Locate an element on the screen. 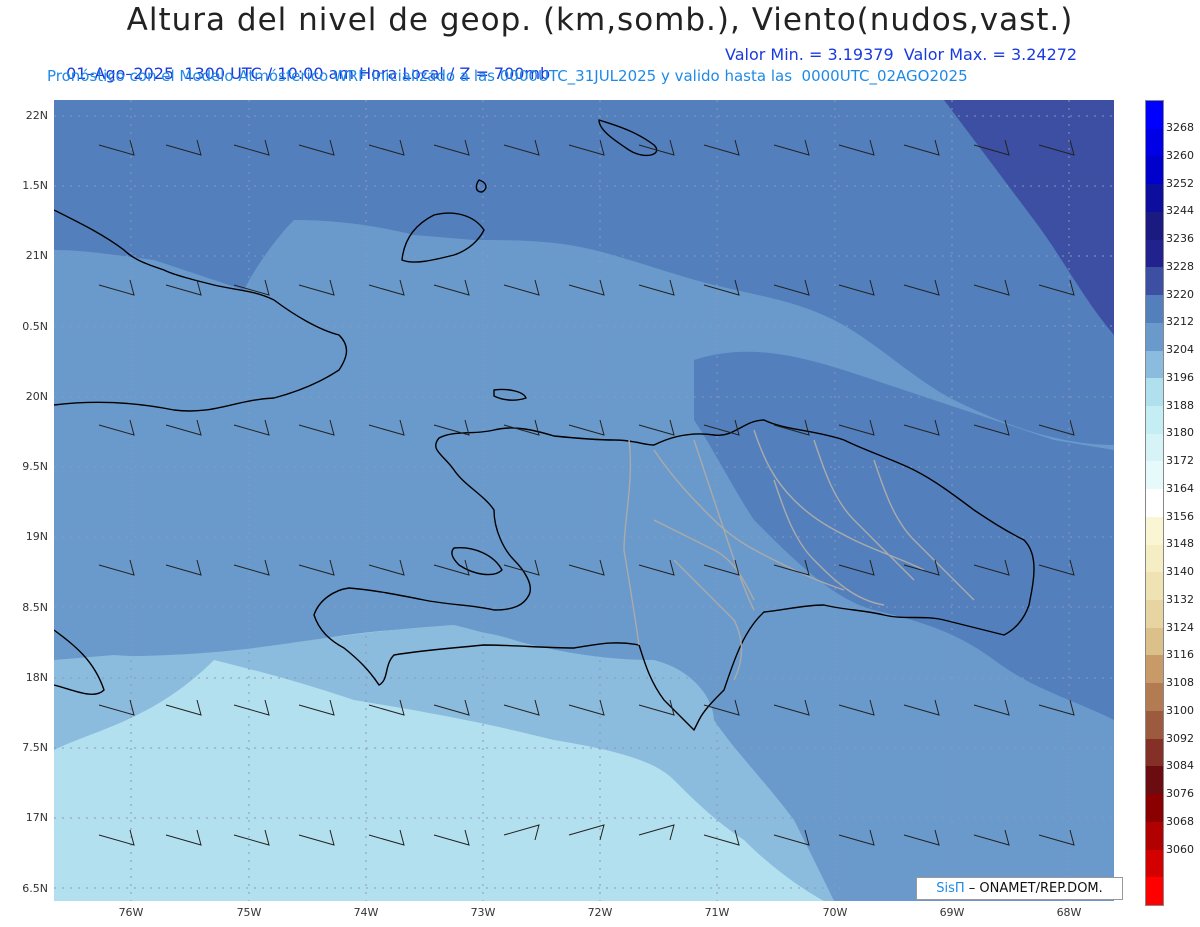  colorbar-label: 3084 is located at coordinates (1180, 766).